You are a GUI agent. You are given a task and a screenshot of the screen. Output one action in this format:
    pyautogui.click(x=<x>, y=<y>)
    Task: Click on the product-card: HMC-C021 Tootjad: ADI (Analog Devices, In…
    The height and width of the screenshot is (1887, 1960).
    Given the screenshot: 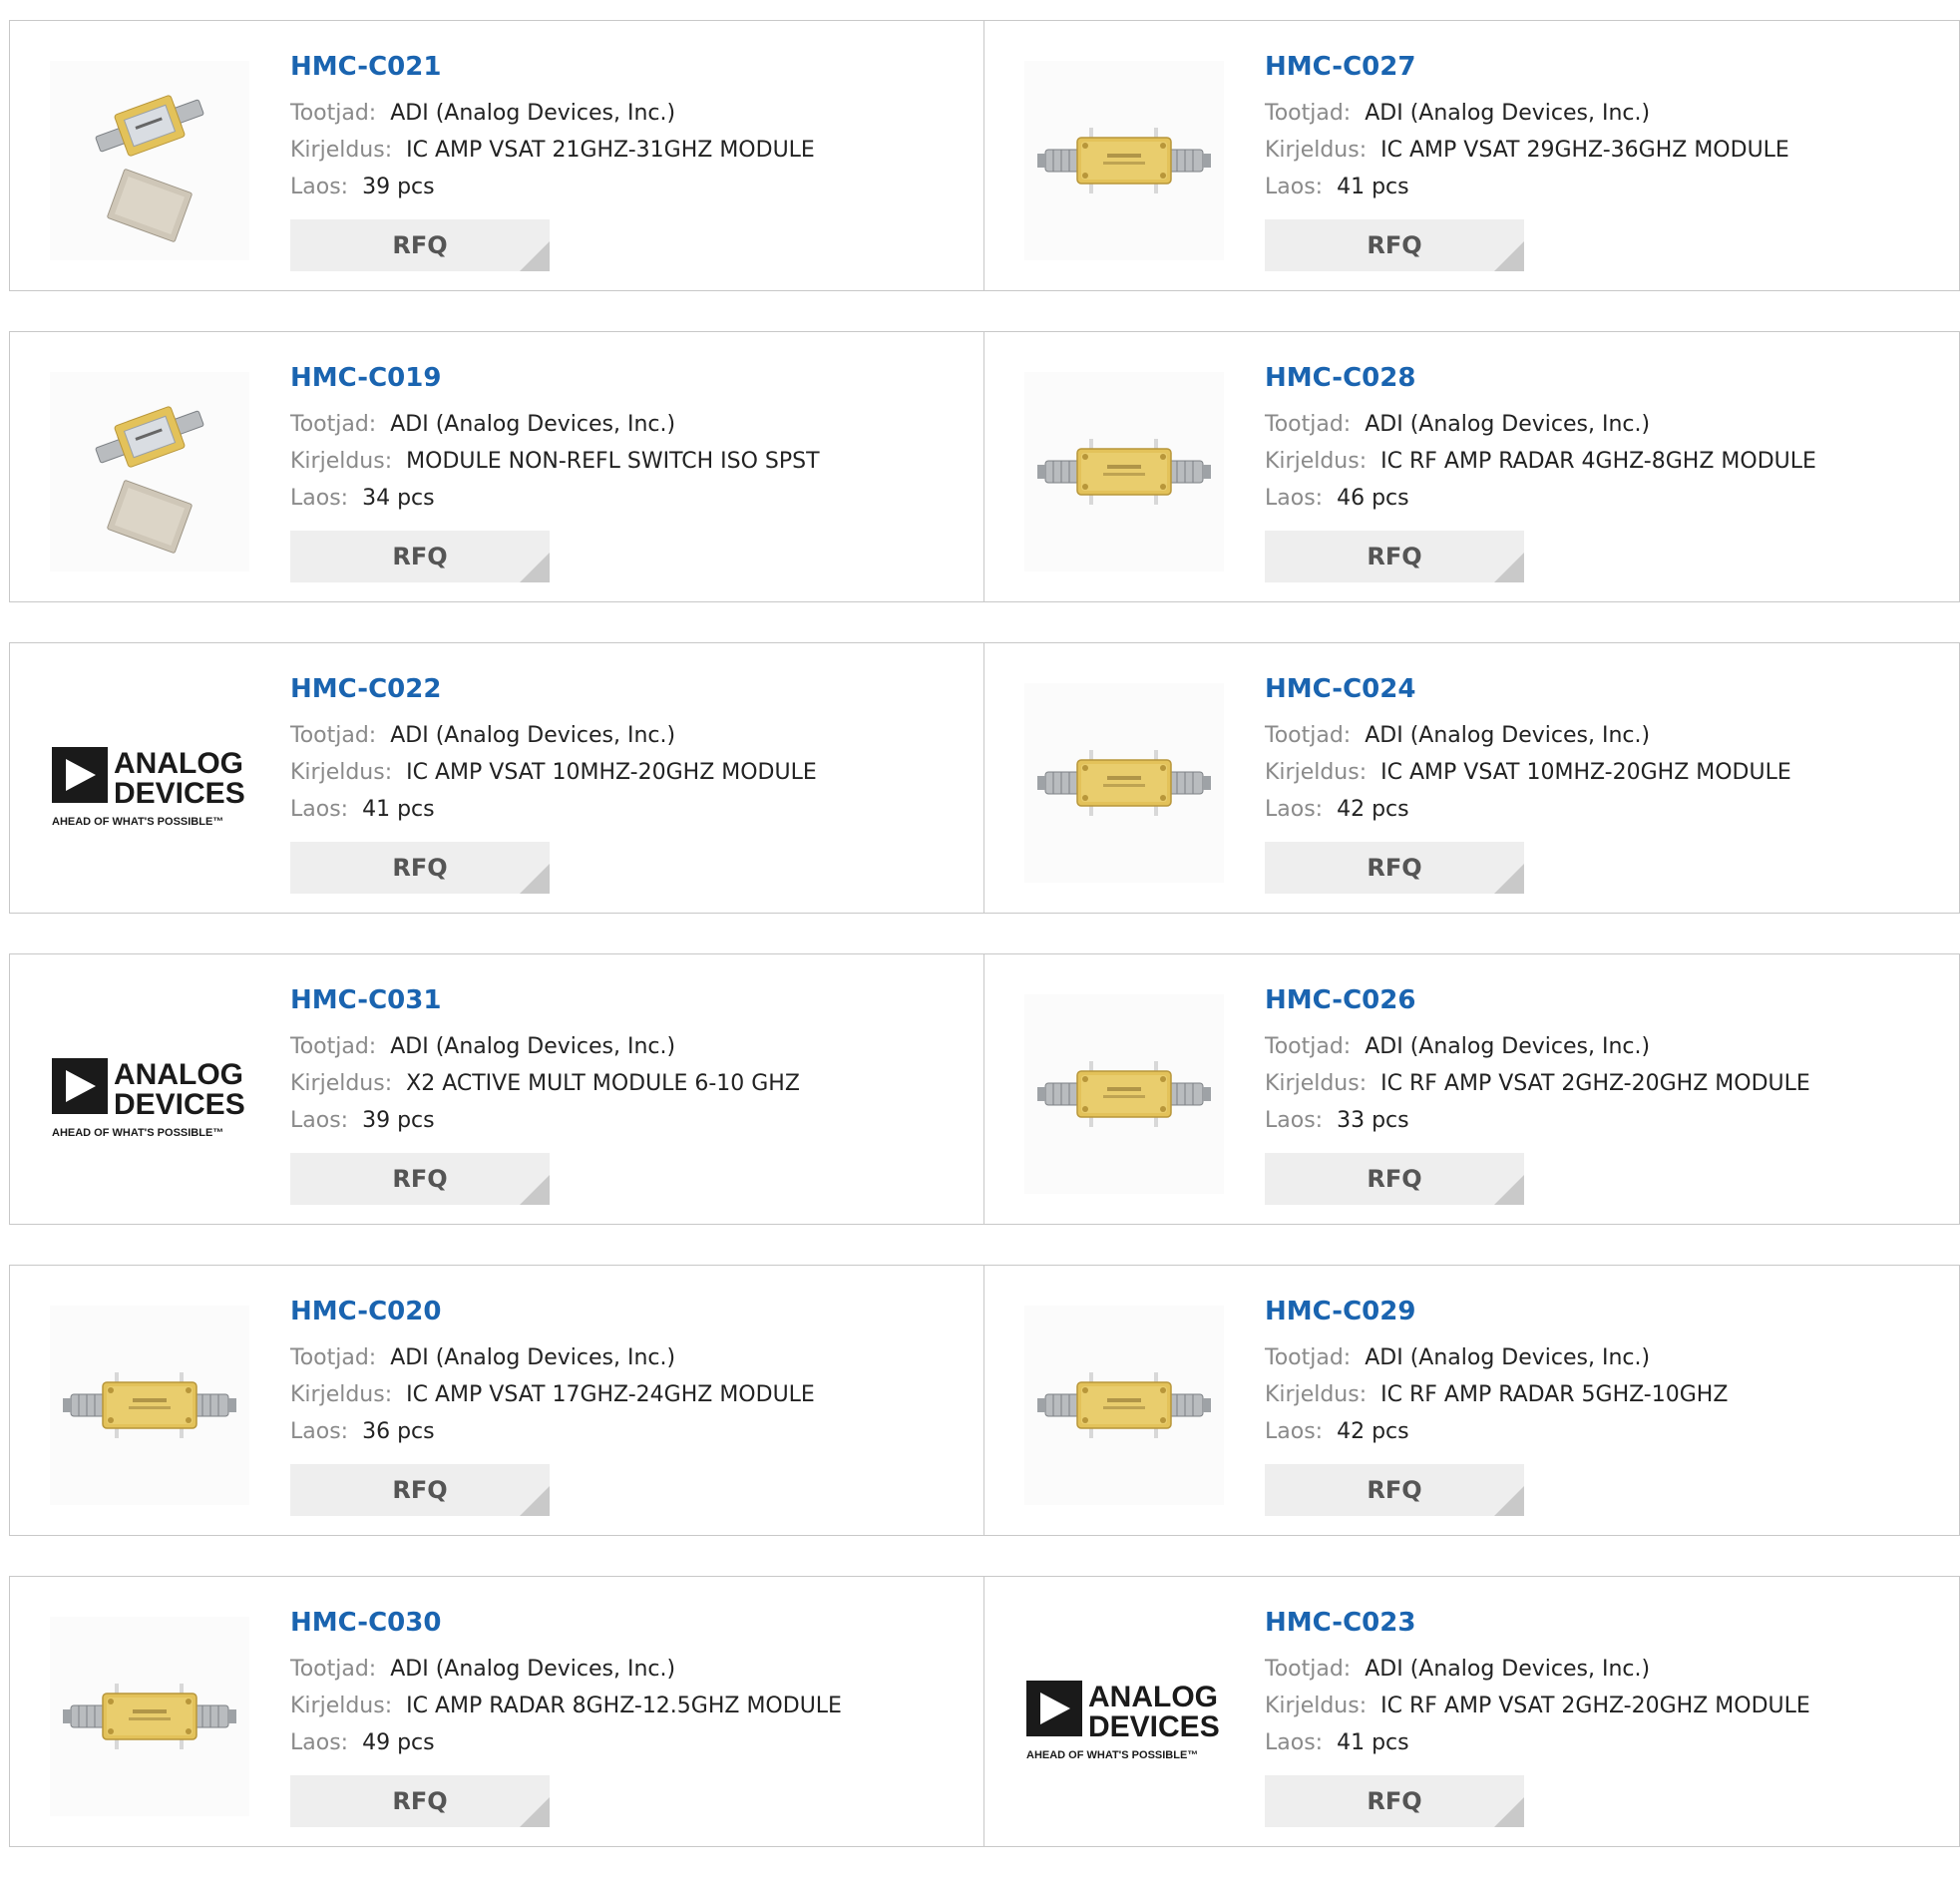 What is the action you would take?
    pyautogui.click(x=497, y=155)
    